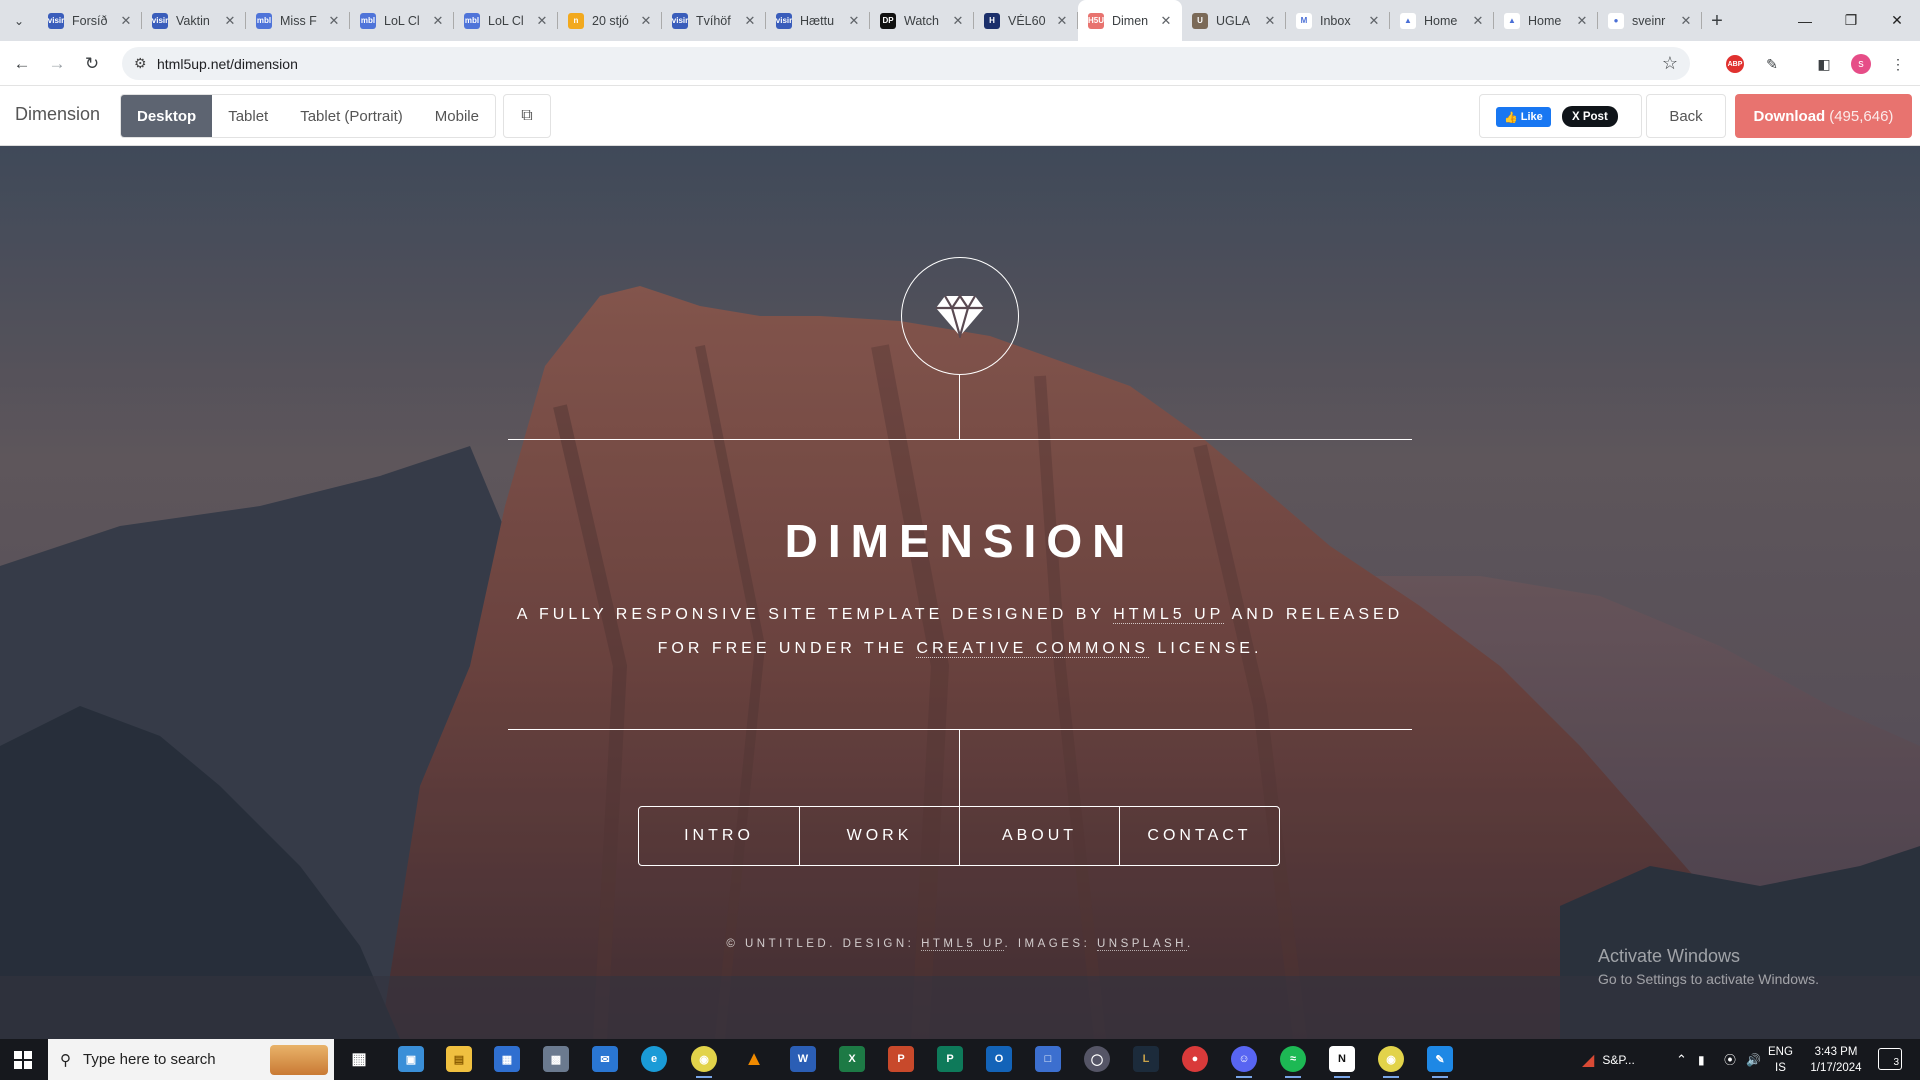 This screenshot has width=1920, height=1080. What do you see at coordinates (818, 20) in the screenshot?
I see `browser-tab: visir Hættu ✕` at bounding box center [818, 20].